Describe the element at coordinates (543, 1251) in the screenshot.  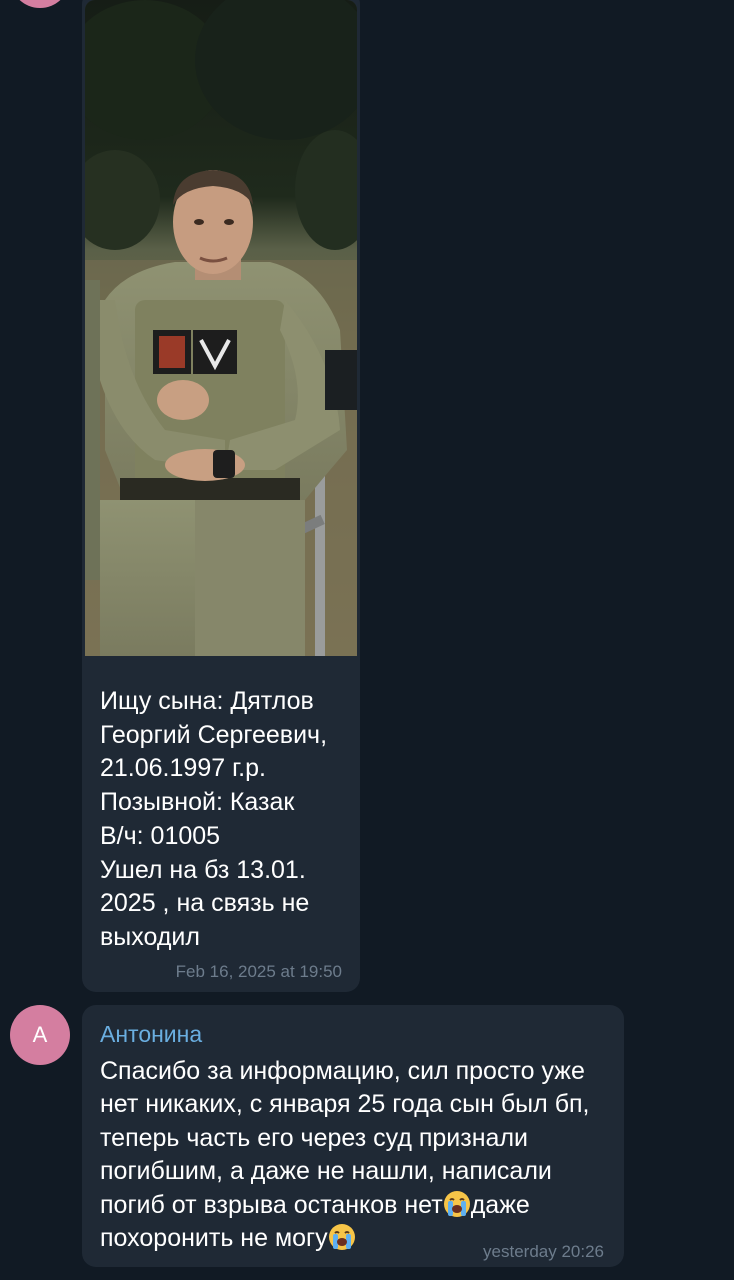
I see `message-timestamp: yesterday 20:26` at that location.